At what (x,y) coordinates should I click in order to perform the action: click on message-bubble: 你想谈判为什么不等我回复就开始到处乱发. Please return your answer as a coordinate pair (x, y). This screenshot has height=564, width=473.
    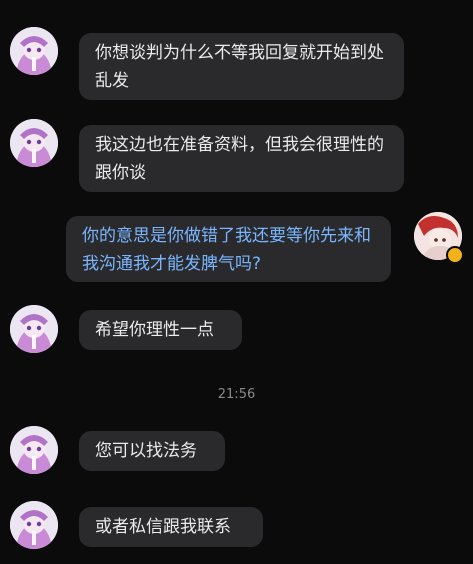
    Looking at the image, I should click on (241, 66).